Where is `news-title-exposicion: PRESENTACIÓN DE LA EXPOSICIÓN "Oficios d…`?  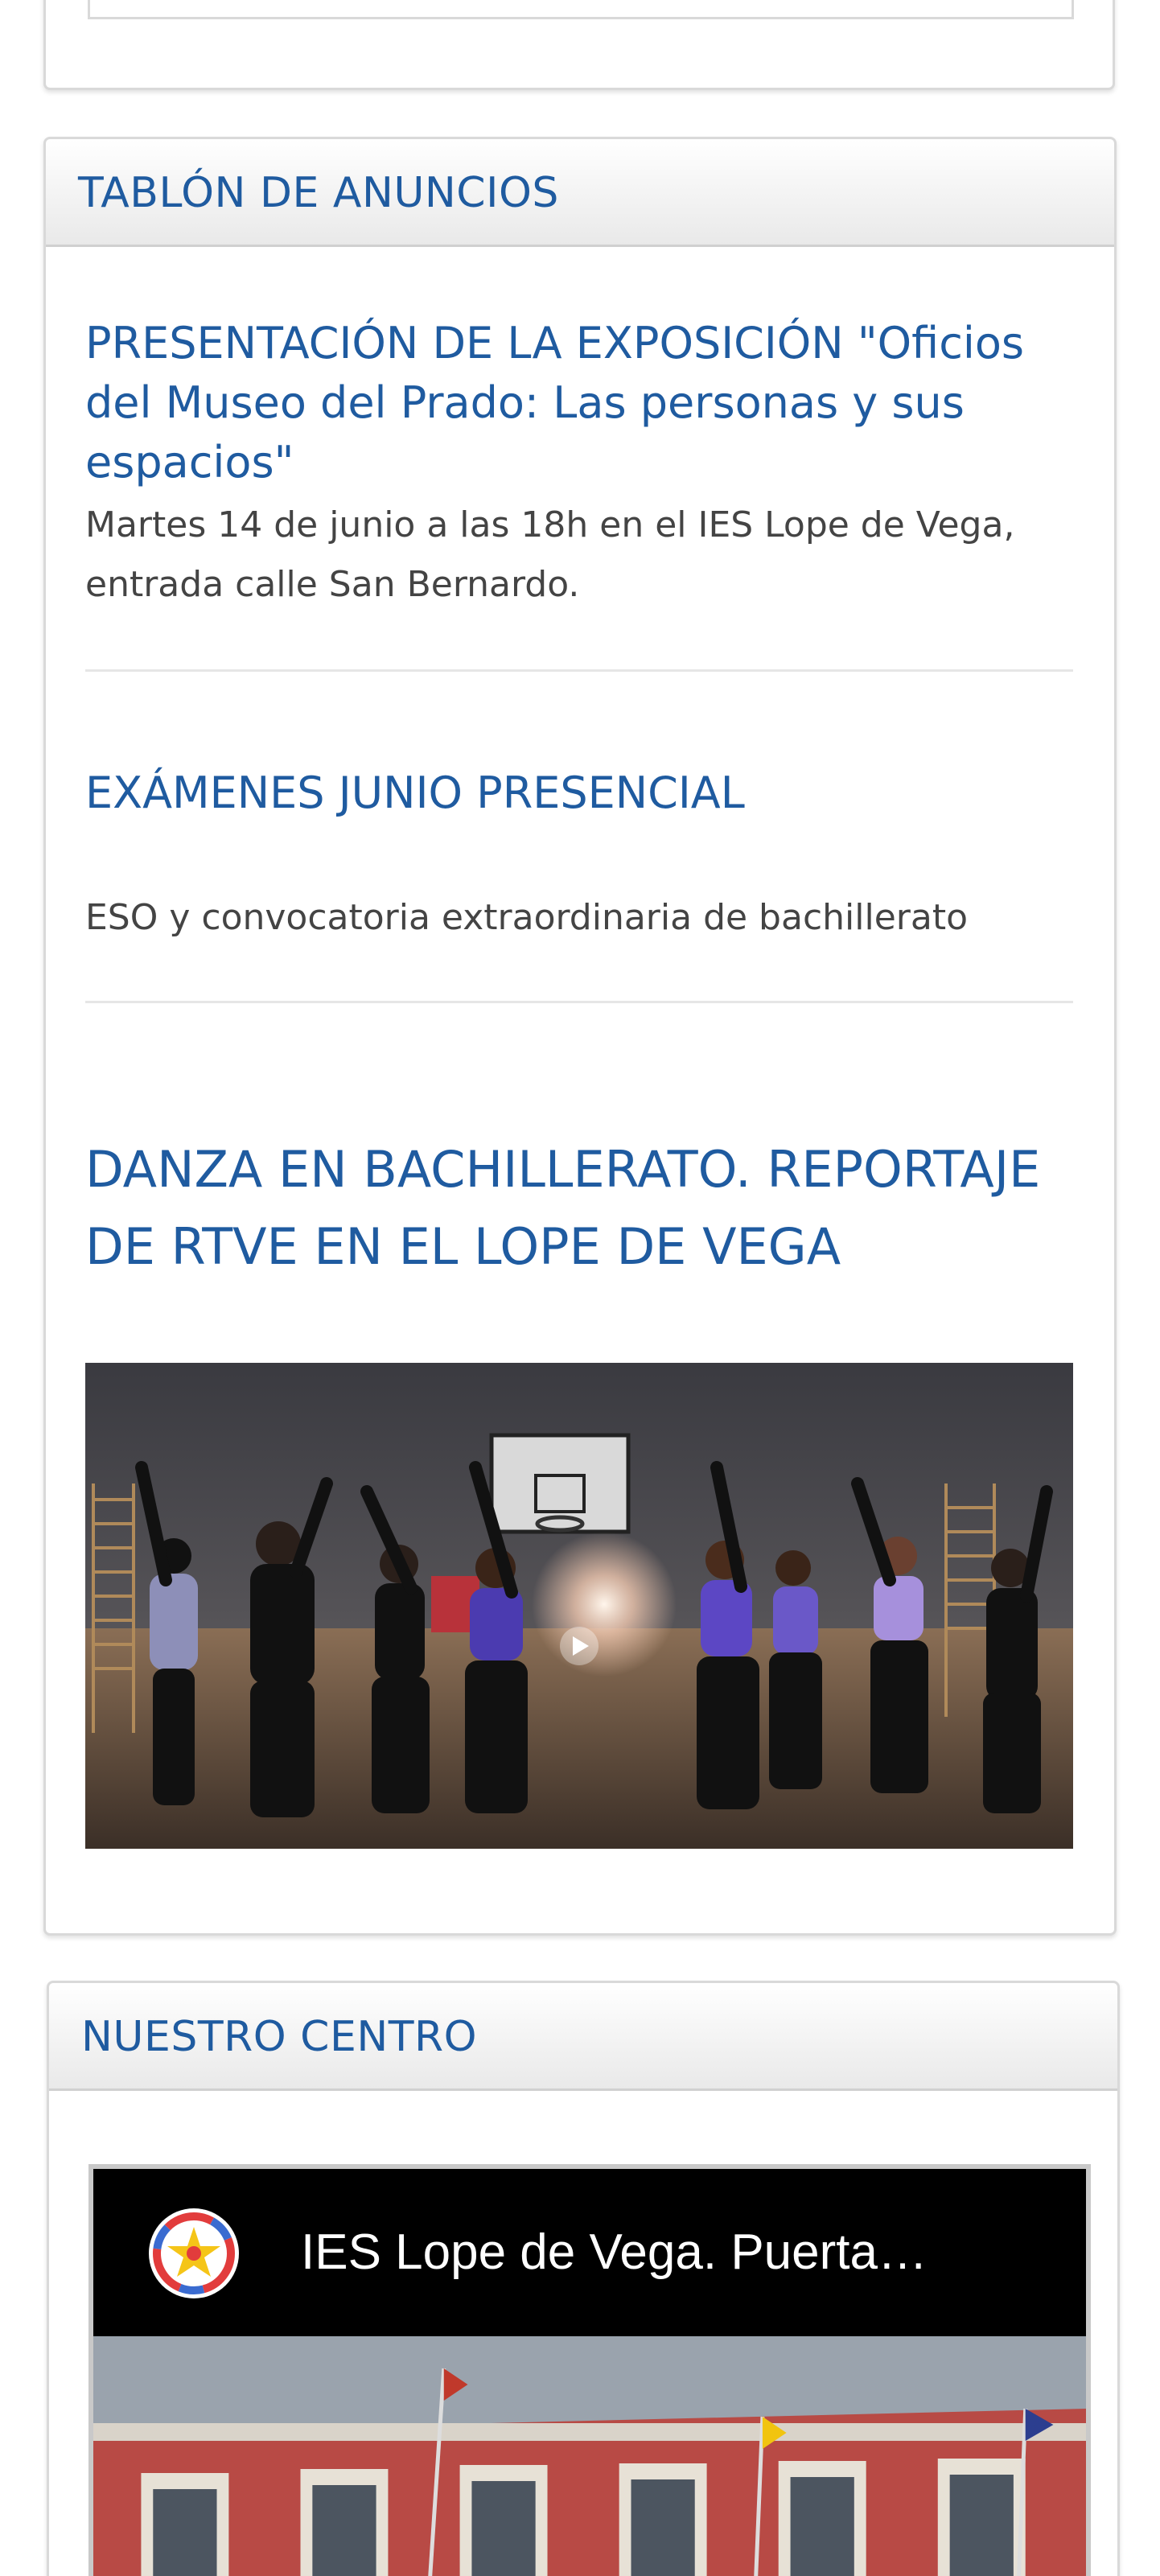 news-title-exposicion: PRESENTACIÓN DE LA EXPOSICIÓN "Oficios d… is located at coordinates (588, 403).